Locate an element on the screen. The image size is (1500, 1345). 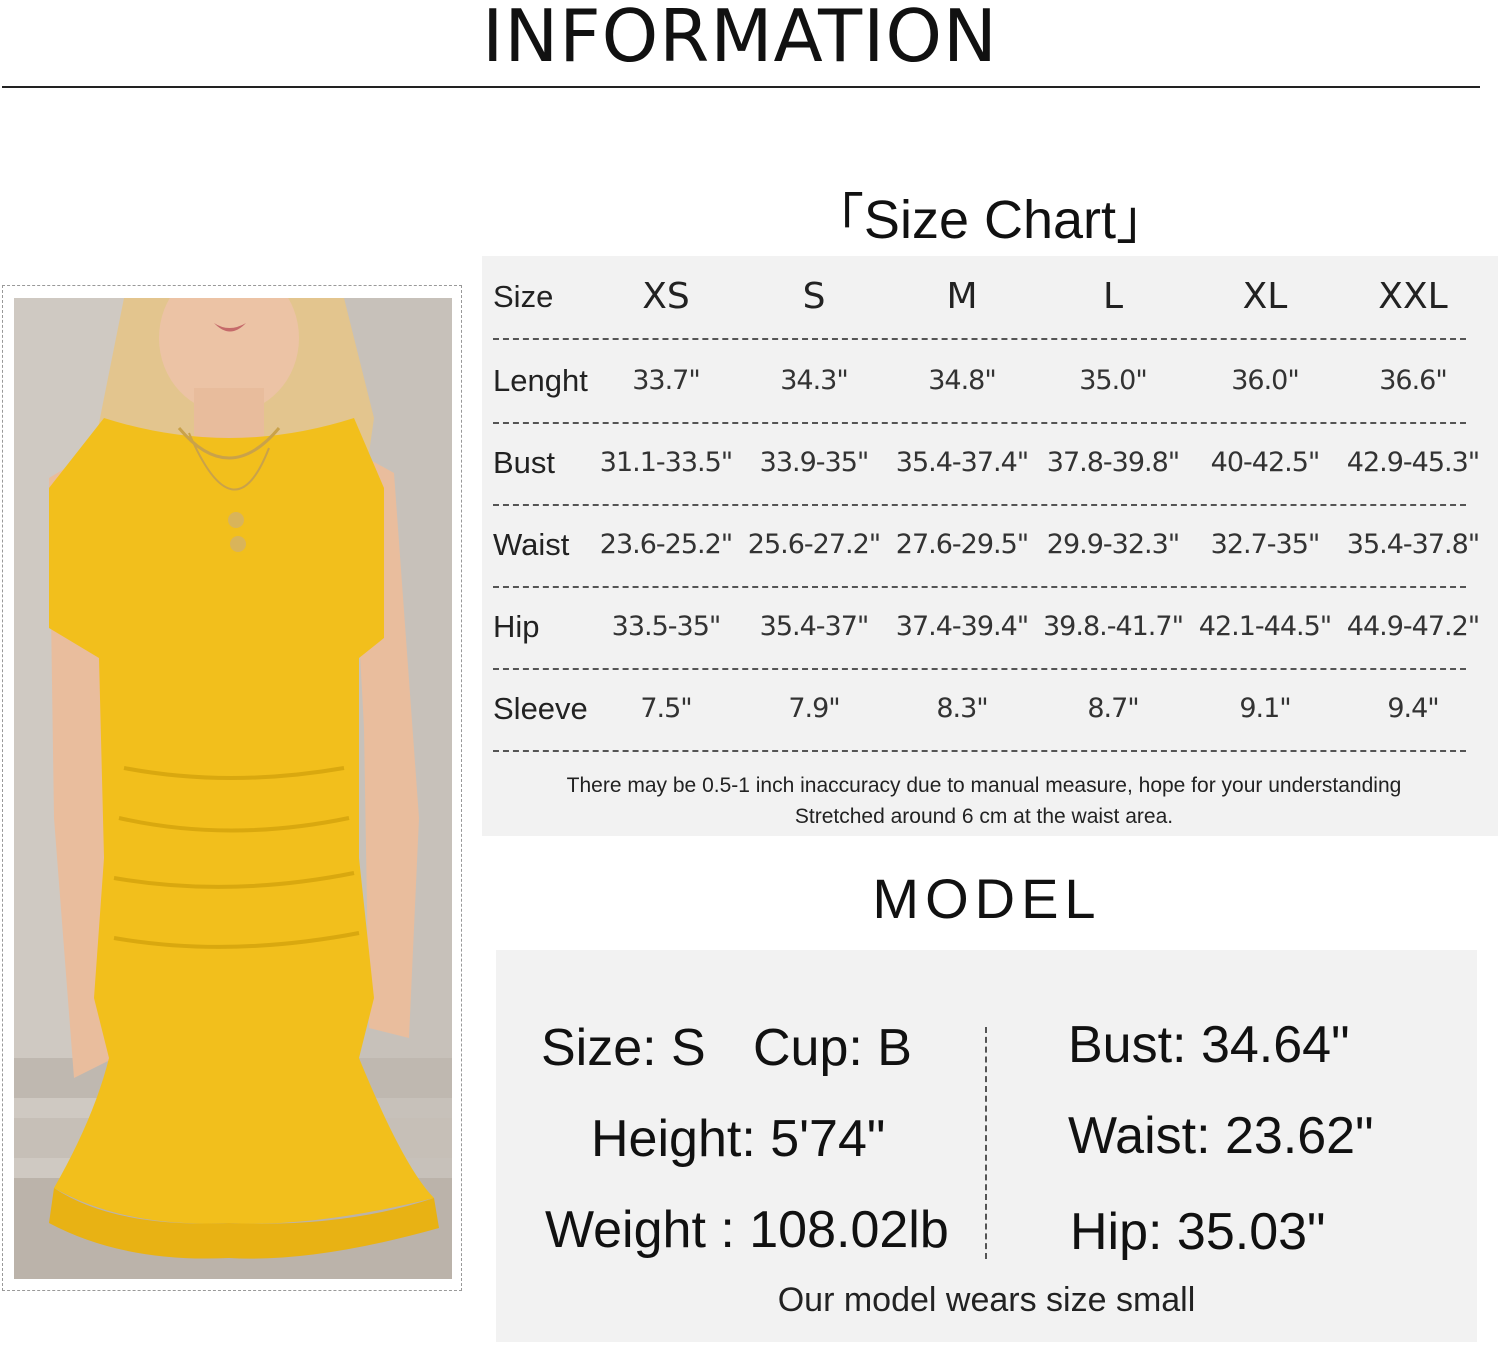
model-height: Height: 5'74" is located at coordinates (738, 1139).